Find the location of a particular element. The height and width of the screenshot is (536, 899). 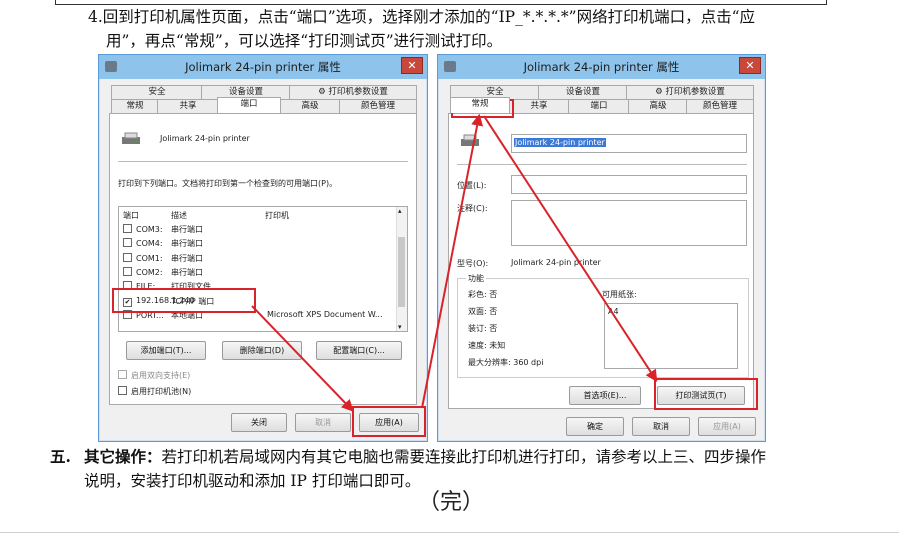

section5-bold: 其它操作： is located at coordinates (123, 456).